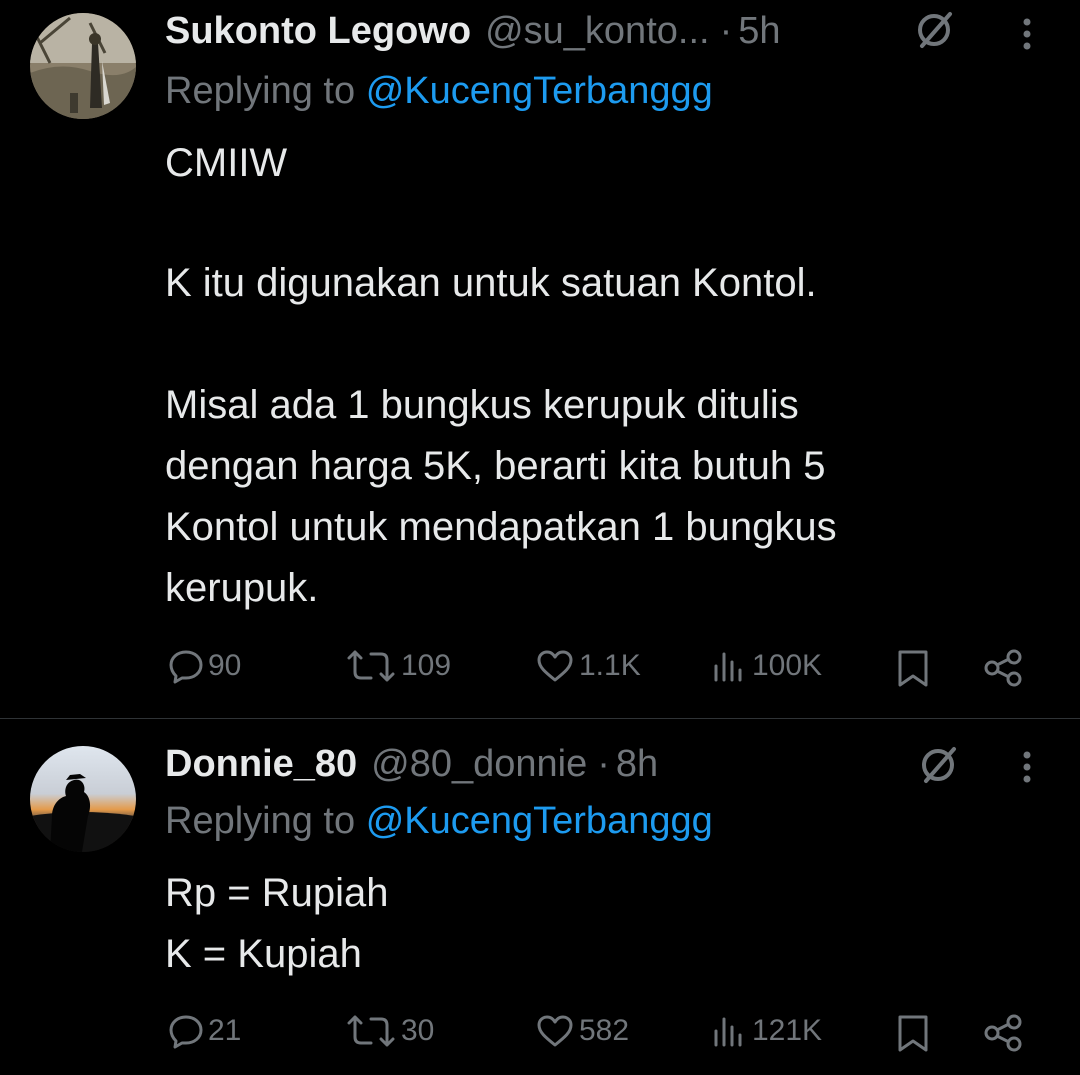 This screenshot has height=1075, width=1080. I want to click on tweet-text-line: Kontol untuk mendapatkan 1 bungkus, so click(501, 527).